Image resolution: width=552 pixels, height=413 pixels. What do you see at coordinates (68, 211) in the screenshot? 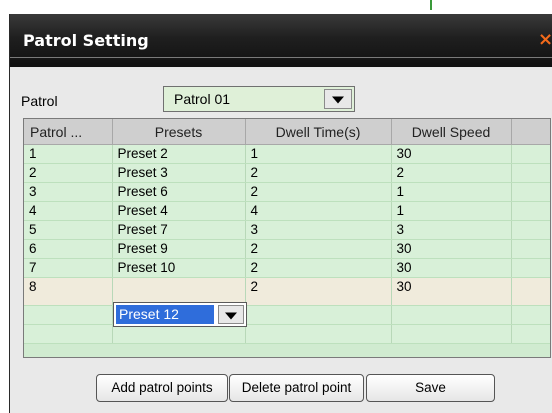
I see `cell-patrol-number: 4` at bounding box center [68, 211].